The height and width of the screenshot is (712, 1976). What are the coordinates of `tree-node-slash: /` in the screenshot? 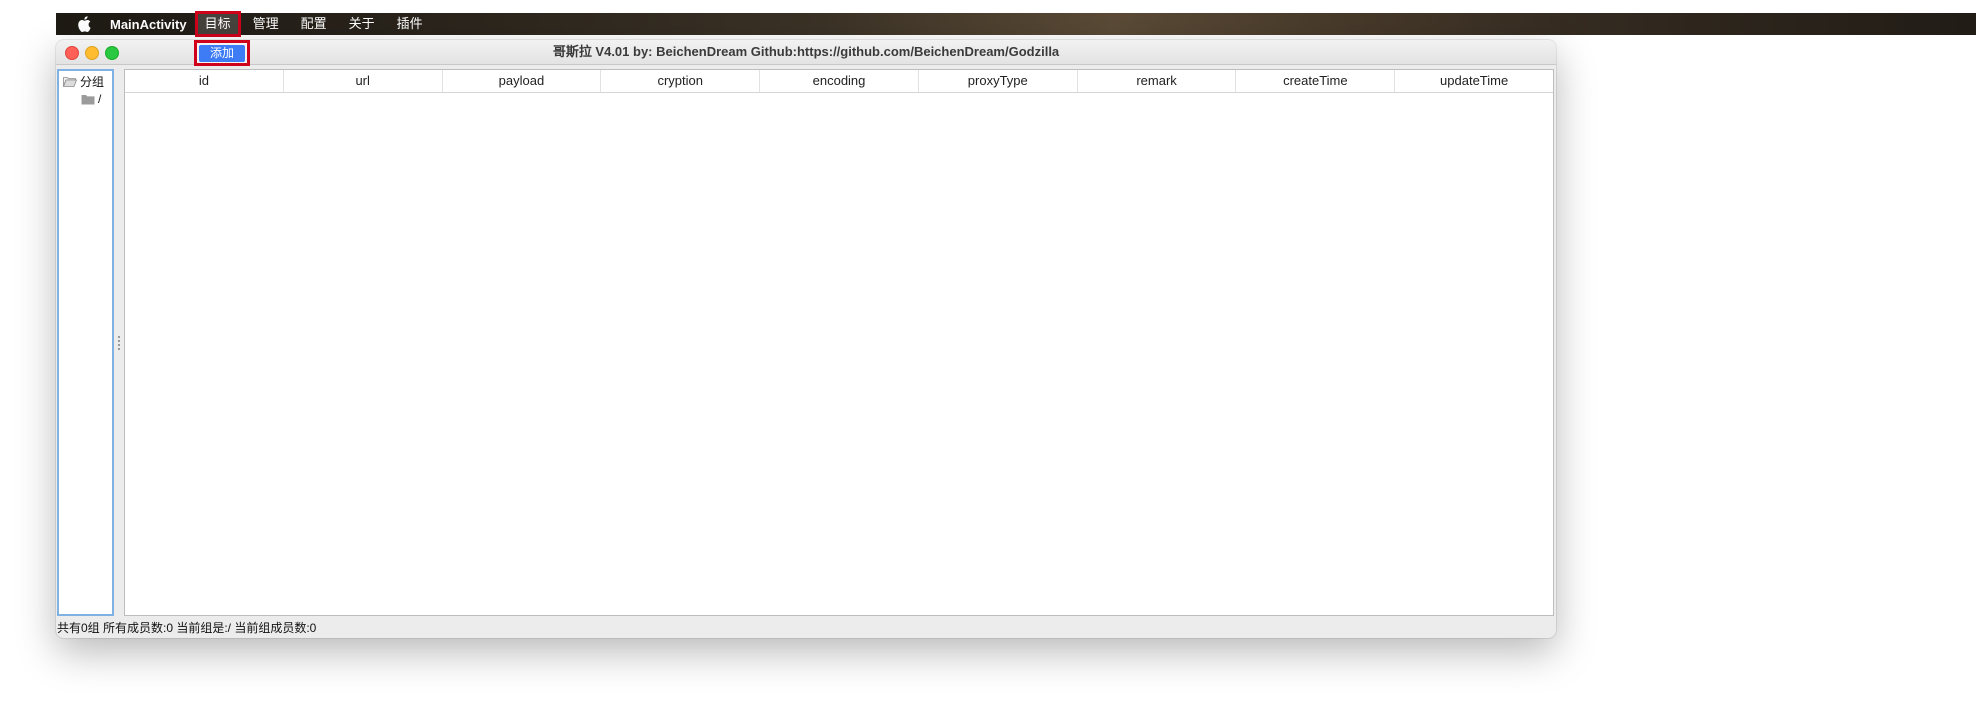 It's located at (85, 99).